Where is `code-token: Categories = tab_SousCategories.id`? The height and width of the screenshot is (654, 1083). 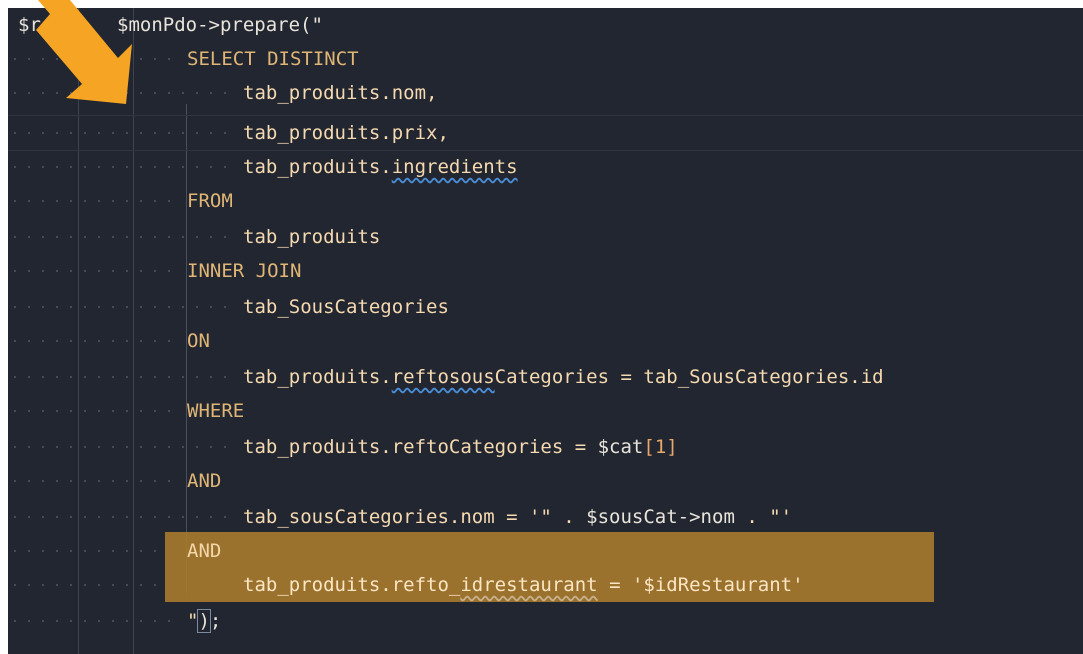 code-token: Categories = tab_SousCategories.id is located at coordinates (689, 377).